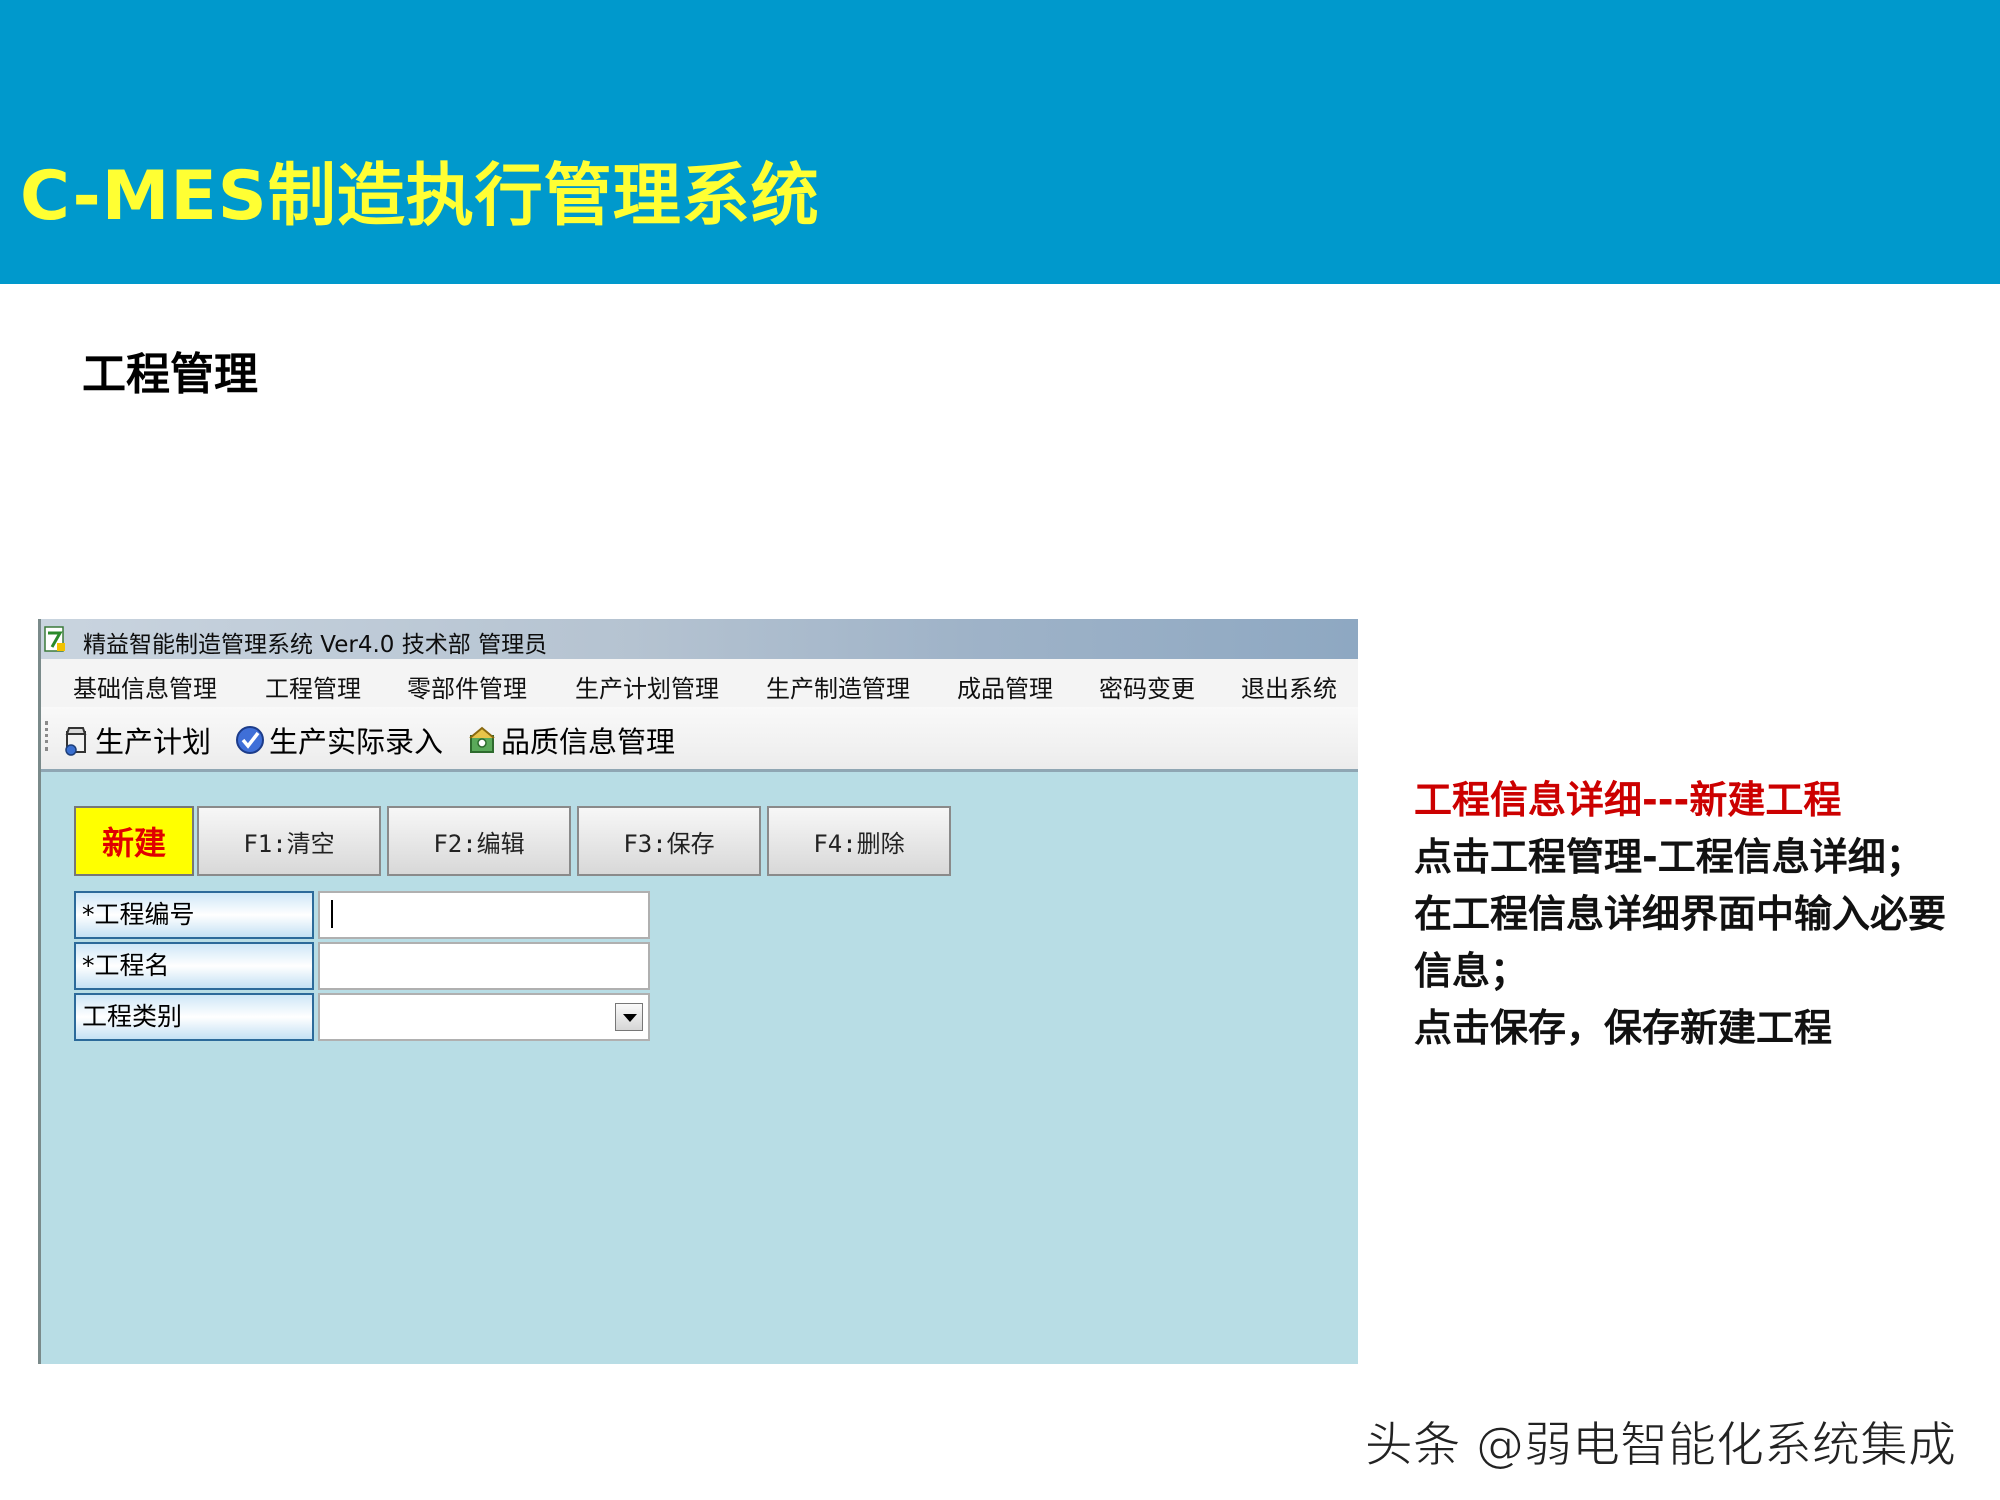  Describe the element at coordinates (332, 914) in the screenshot. I see `text-cursor` at that location.